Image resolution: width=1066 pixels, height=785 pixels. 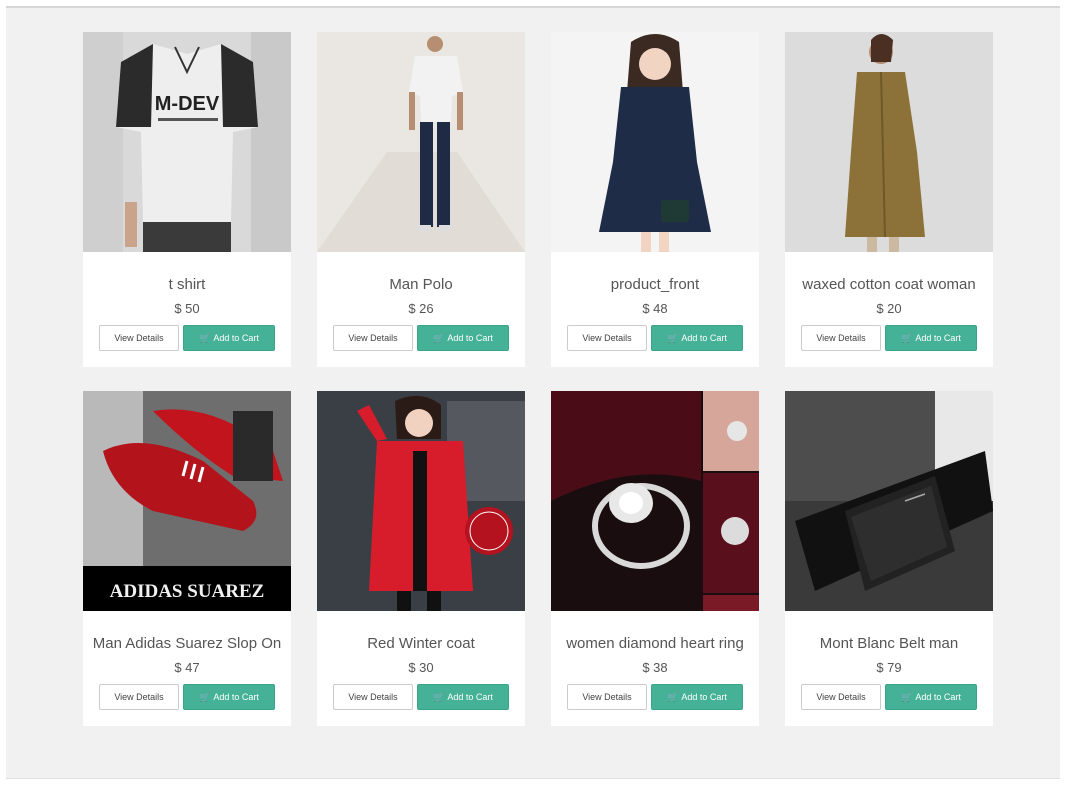 What do you see at coordinates (187, 644) in the screenshot?
I see `product-name: Man Adidas Suarez Slop On` at bounding box center [187, 644].